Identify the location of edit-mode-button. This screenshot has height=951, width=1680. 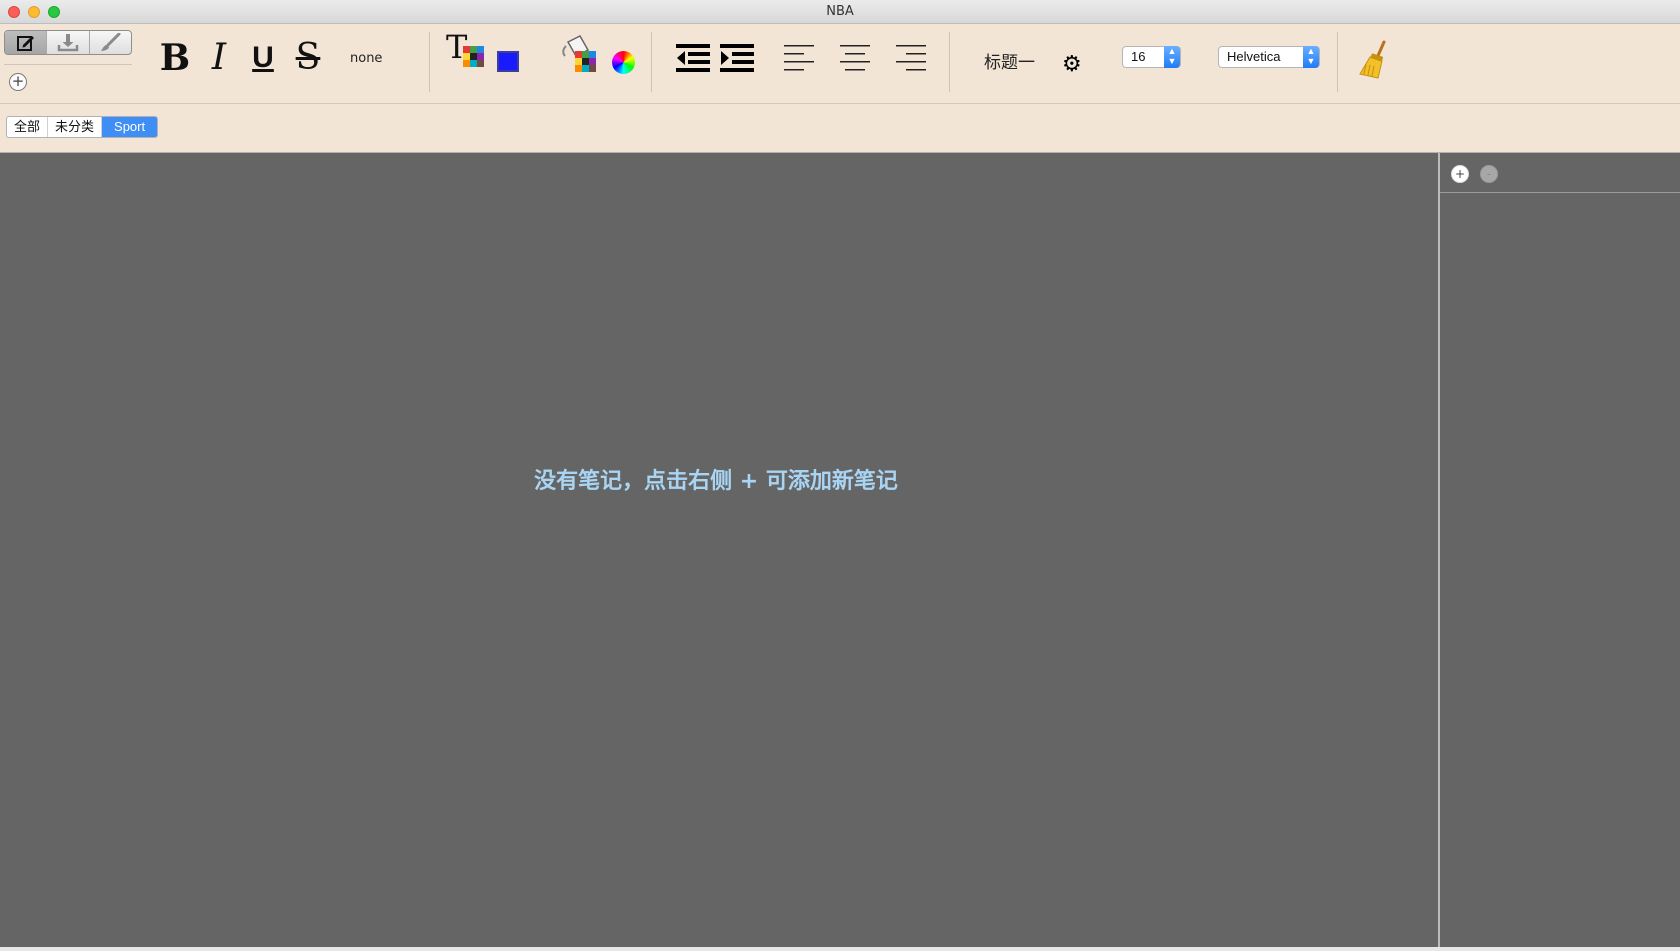
(26, 42).